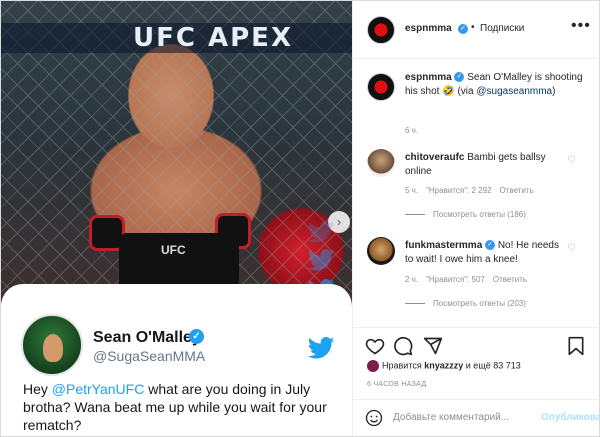  Describe the element at coordinates (570, 417) in the screenshot. I see `publish-button: Опубликовать` at that location.